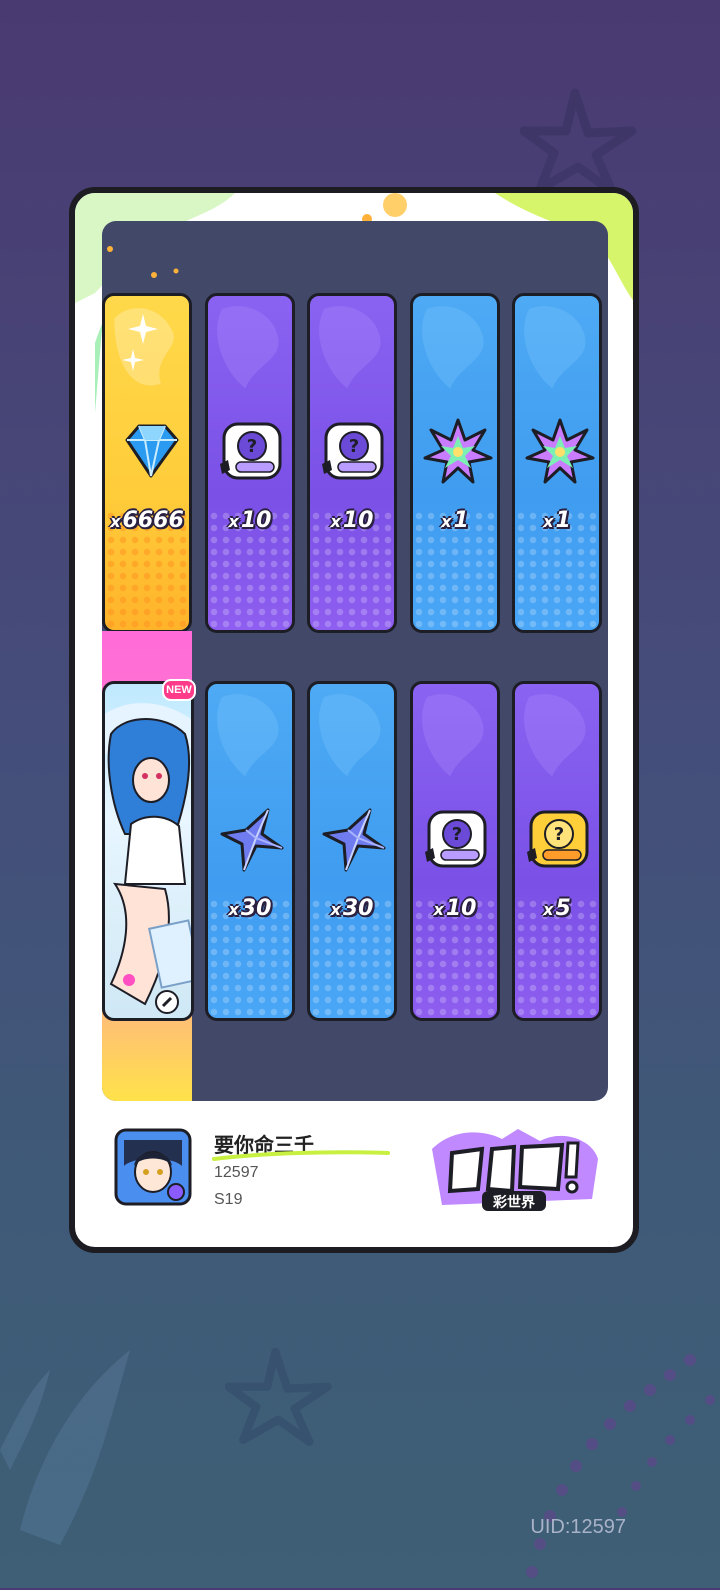 The image size is (720, 1590). What do you see at coordinates (153, 1167) in the screenshot?
I see `player-avatar` at bounding box center [153, 1167].